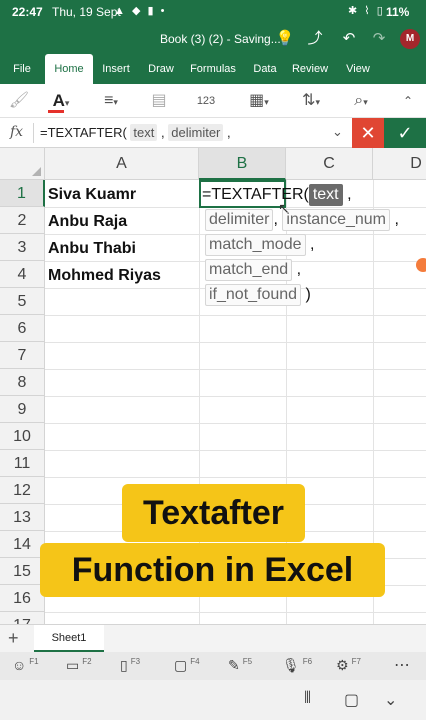  What do you see at coordinates (22, 220) in the screenshot?
I see `row-header: 2` at bounding box center [22, 220].